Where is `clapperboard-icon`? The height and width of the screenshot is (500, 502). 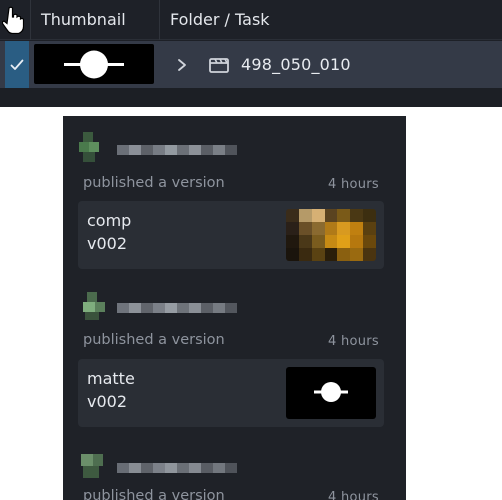
clapperboard-icon is located at coordinates (219, 65).